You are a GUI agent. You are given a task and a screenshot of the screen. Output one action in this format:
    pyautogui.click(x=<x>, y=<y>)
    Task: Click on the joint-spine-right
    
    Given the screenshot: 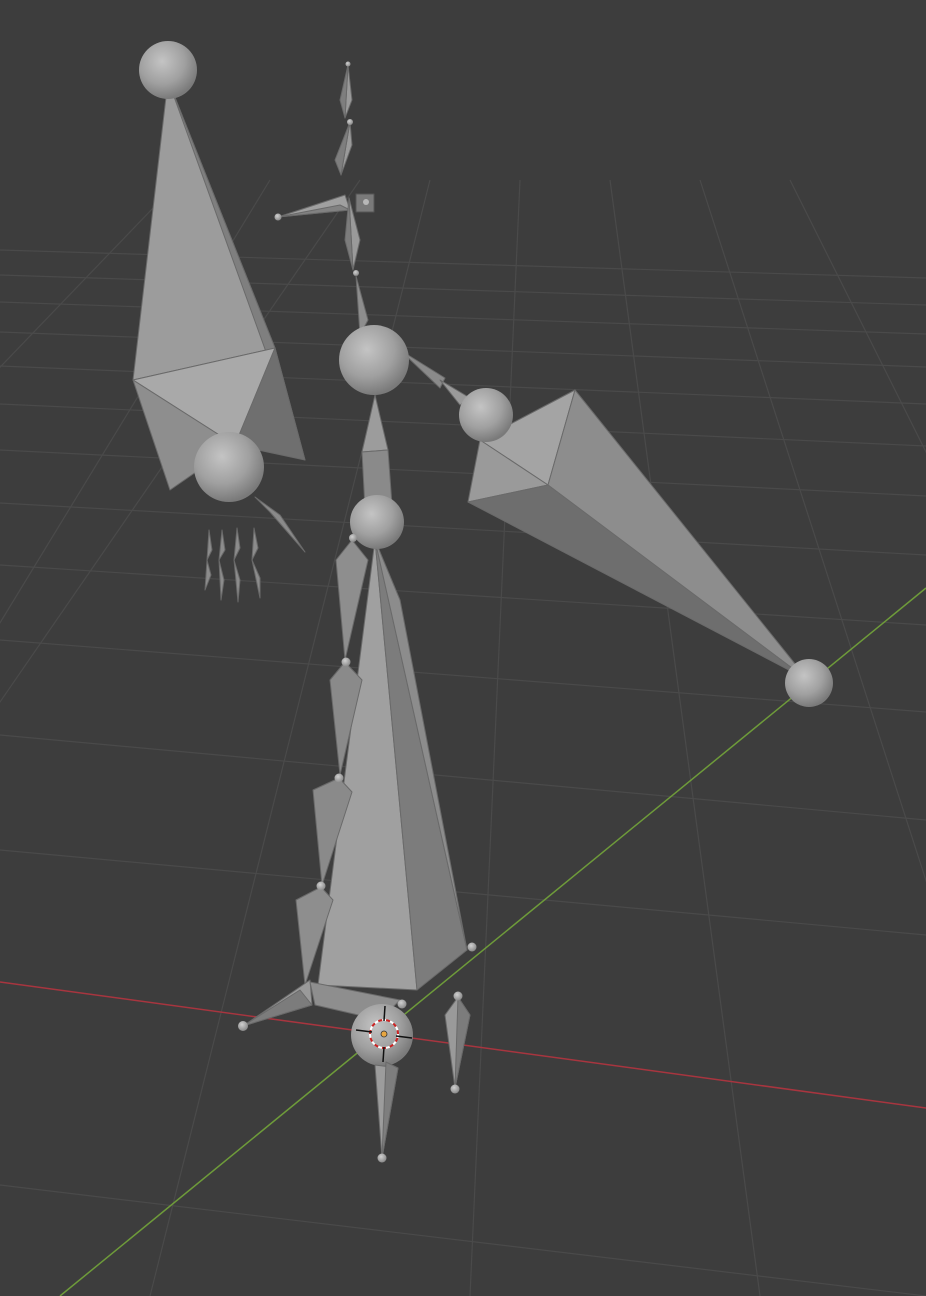 What is the action you would take?
    pyautogui.click(x=472, y=947)
    